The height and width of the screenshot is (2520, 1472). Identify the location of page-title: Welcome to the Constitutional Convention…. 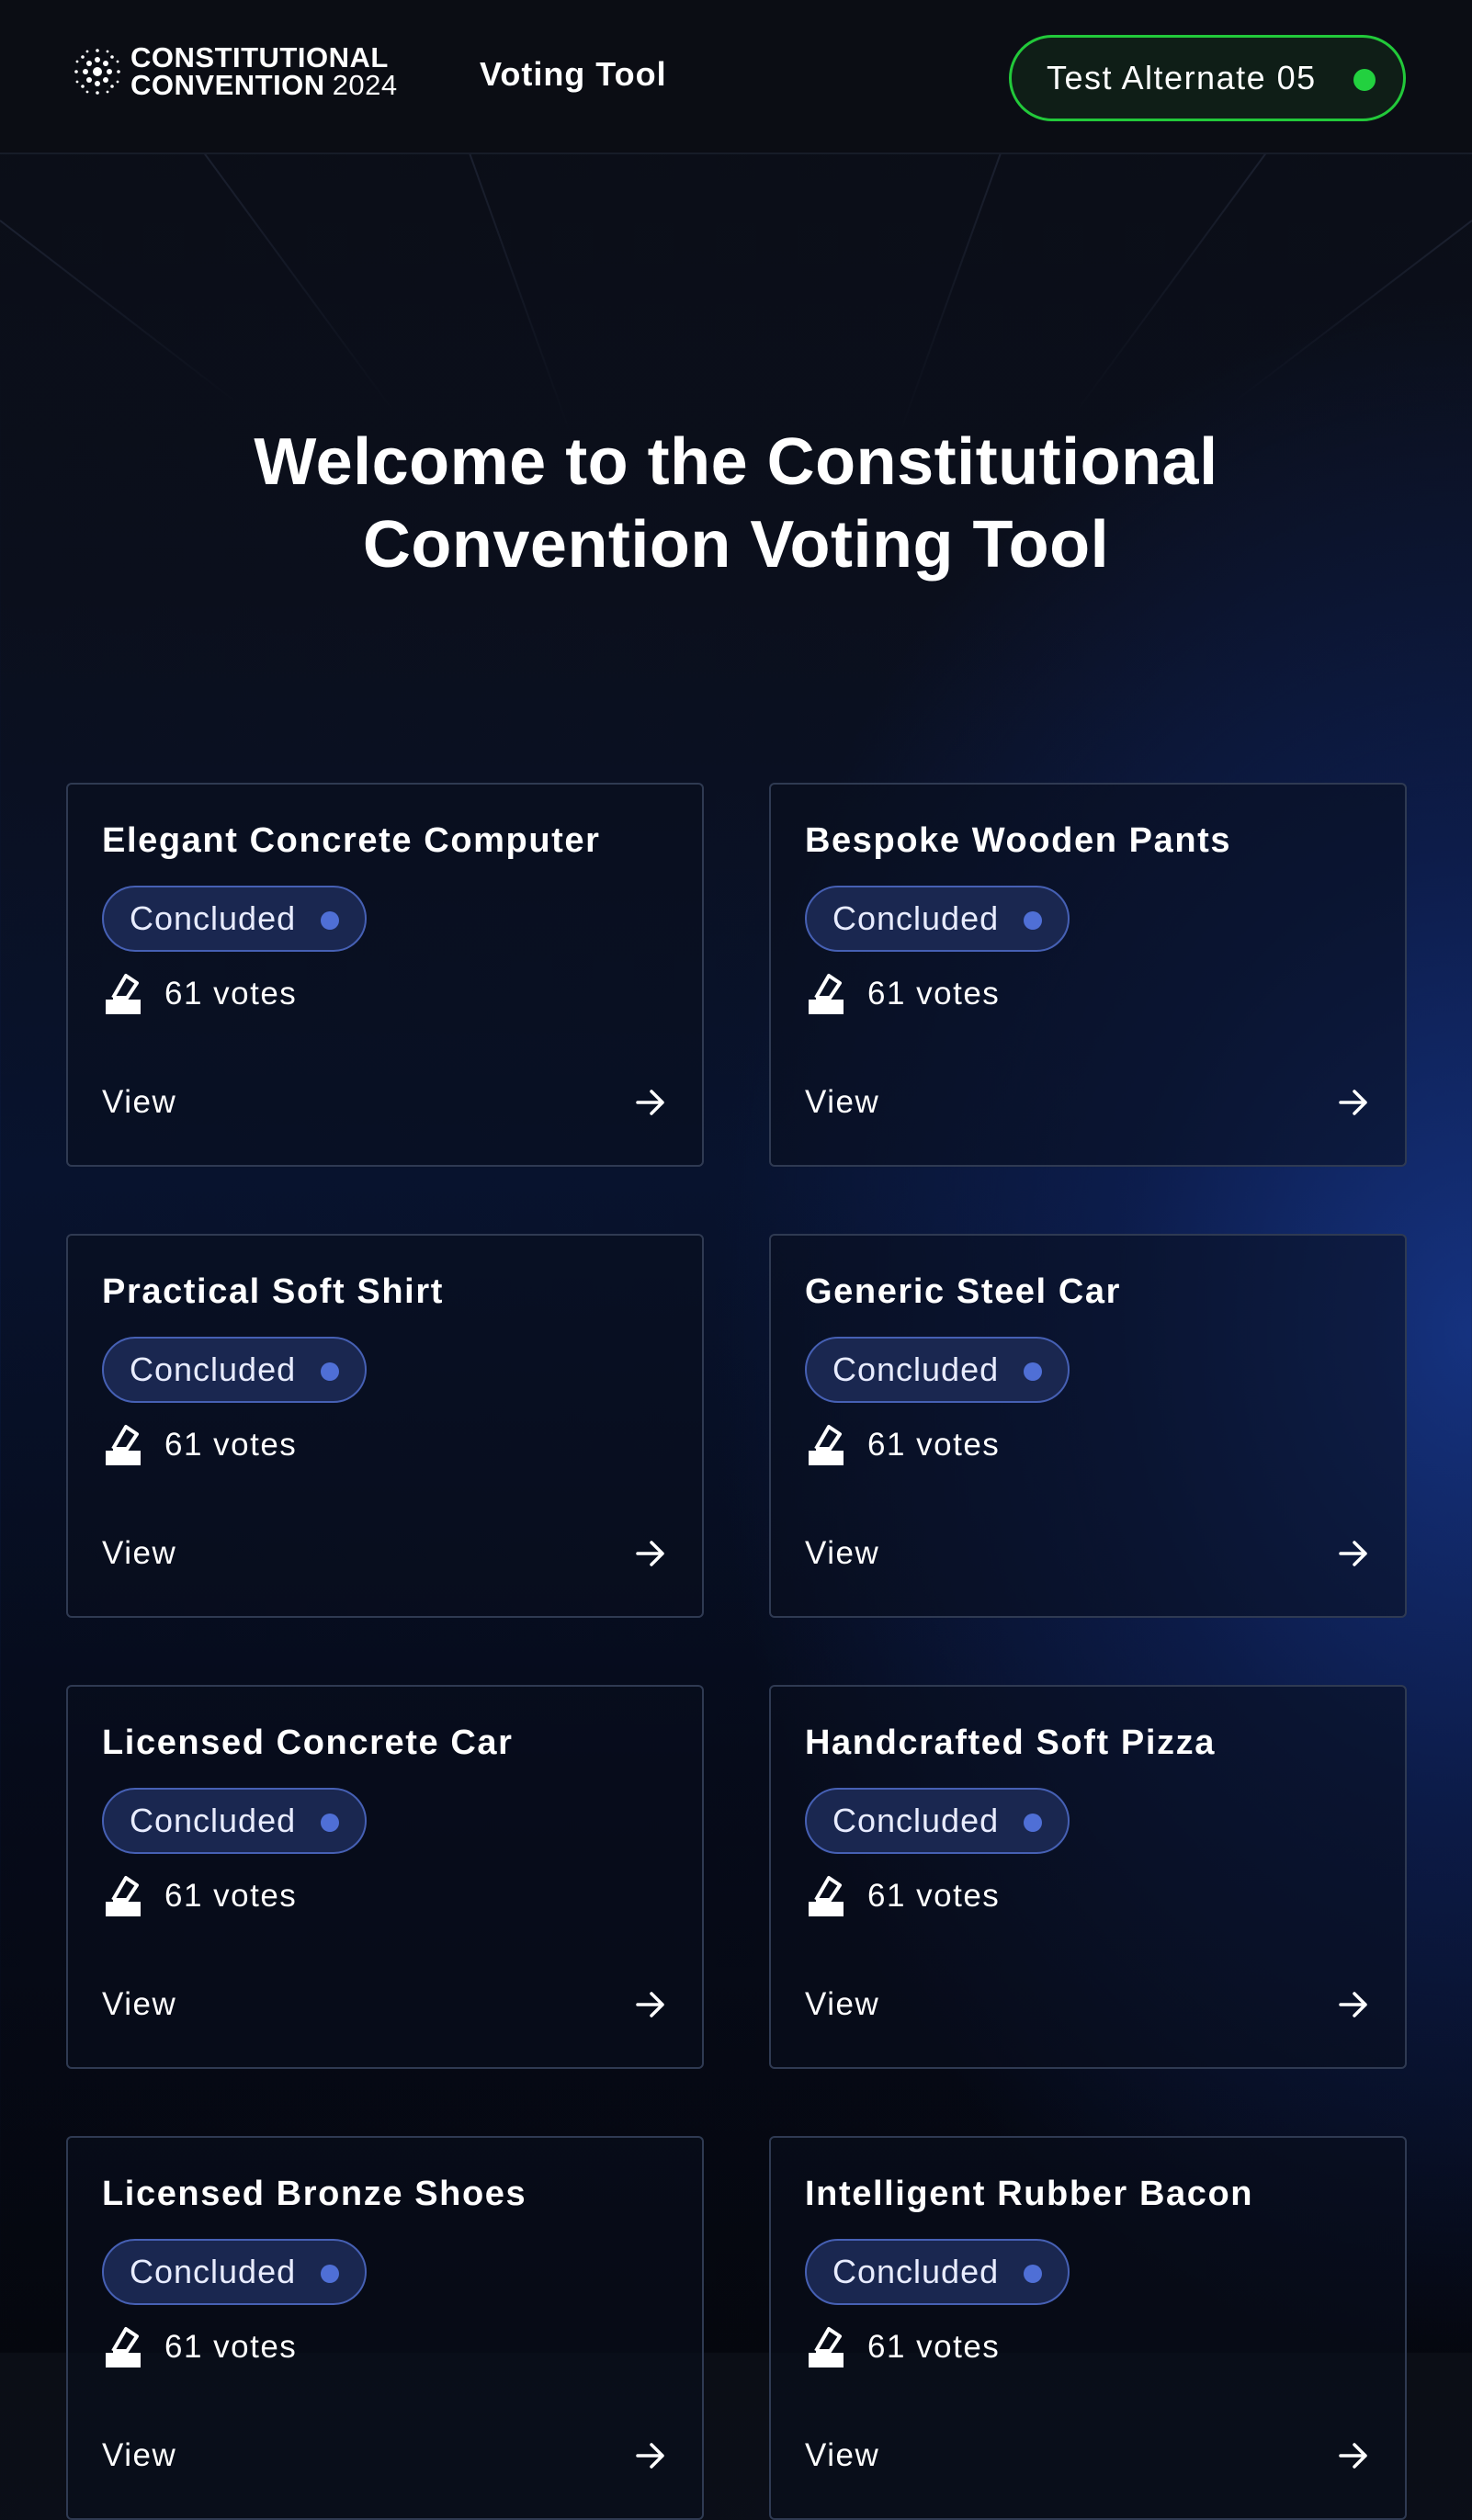
(736, 503).